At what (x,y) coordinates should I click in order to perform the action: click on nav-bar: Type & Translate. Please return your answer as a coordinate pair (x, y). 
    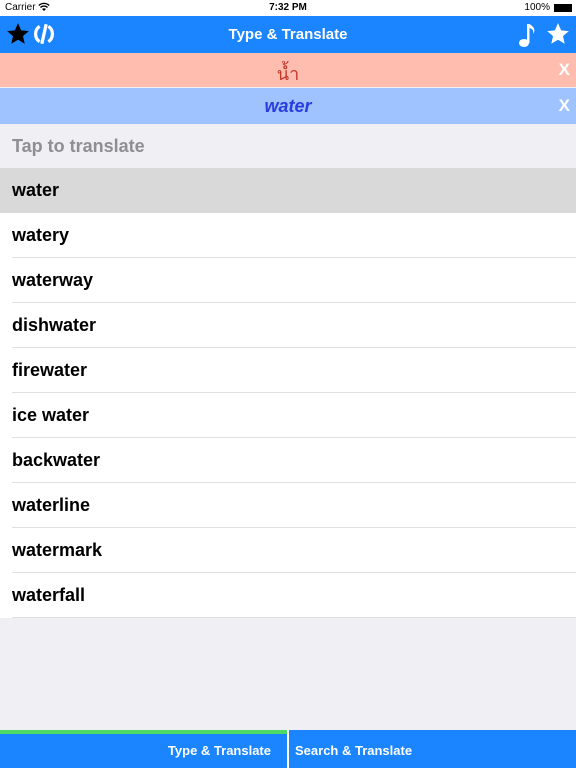
    Looking at the image, I should click on (288, 34).